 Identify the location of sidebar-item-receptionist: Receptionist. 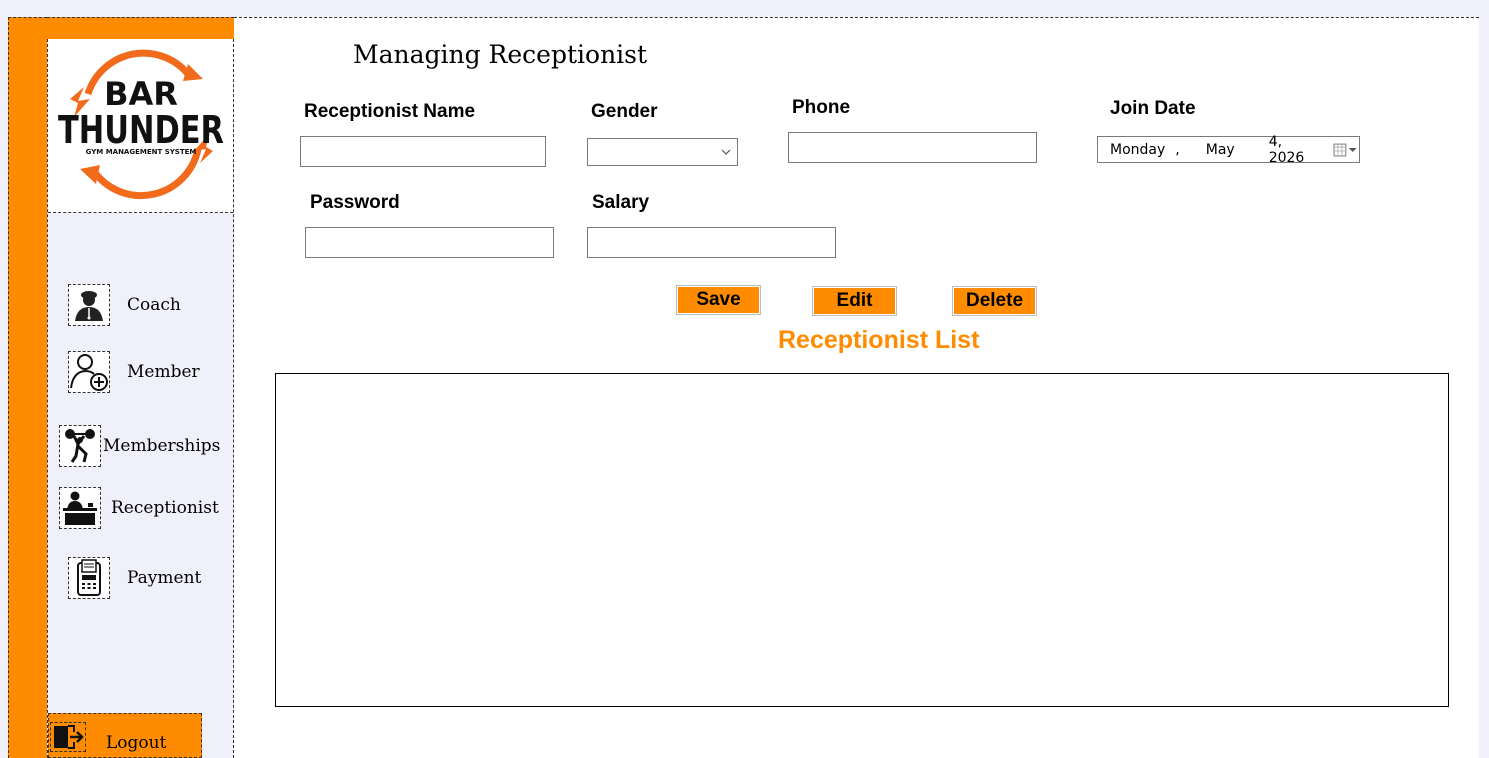
(139, 508).